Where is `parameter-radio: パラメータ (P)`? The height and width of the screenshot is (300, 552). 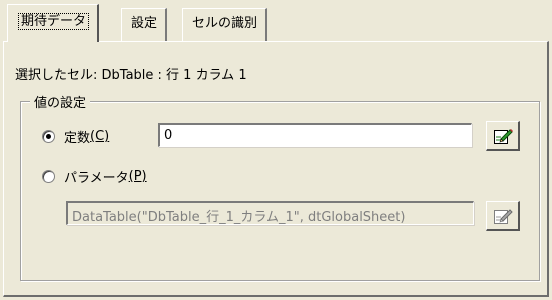
parameter-radio: パラメータ (P) is located at coordinates (94, 176).